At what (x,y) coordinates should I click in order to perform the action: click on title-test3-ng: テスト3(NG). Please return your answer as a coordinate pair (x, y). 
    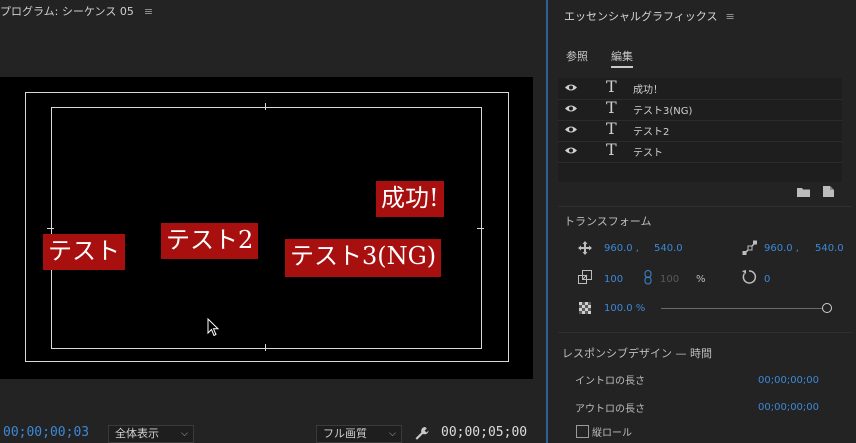
    Looking at the image, I should click on (363, 258).